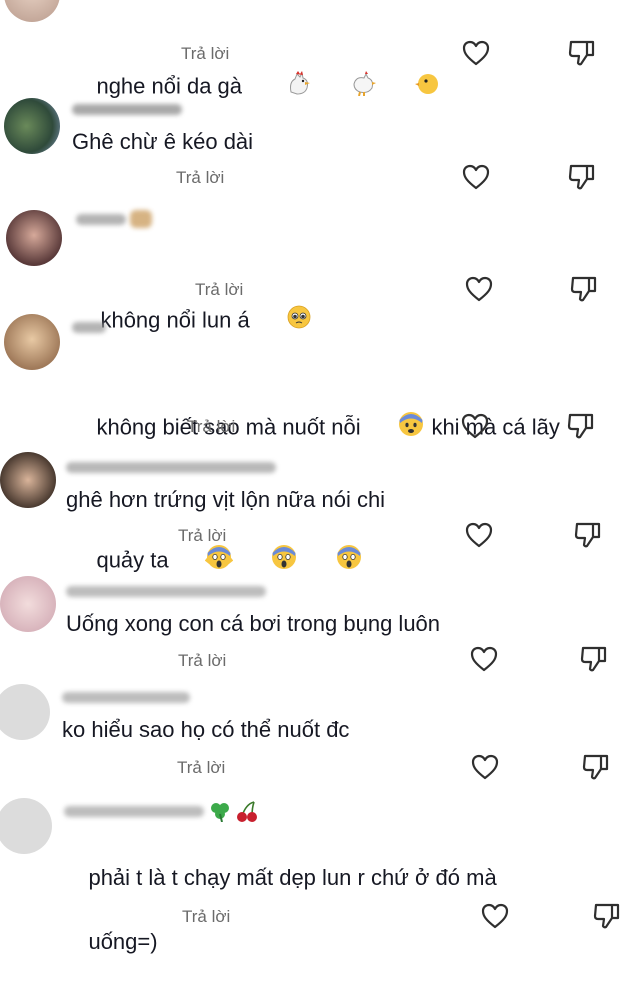 This screenshot has height=990, width=620. Describe the element at coordinates (409, 87) in the screenshot. I see `chick-emoji-icon` at that location.